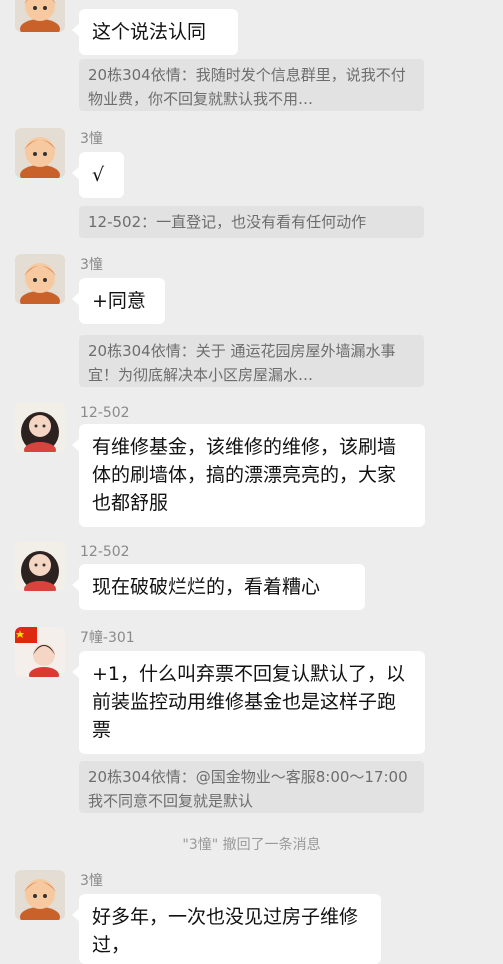  I want to click on message-bubble: 有维修基金，该维修的维修，该刷墙体的刷墙体，搞的漂漂亮亮的，大家也都舒服, so click(248, 475).